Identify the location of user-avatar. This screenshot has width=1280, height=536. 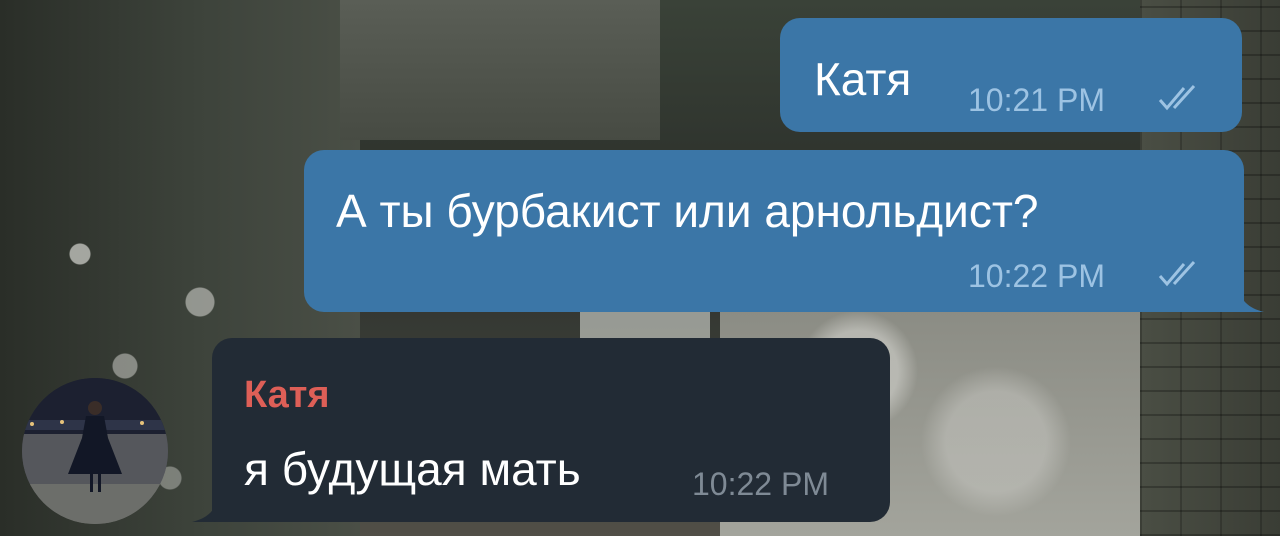
(95, 451).